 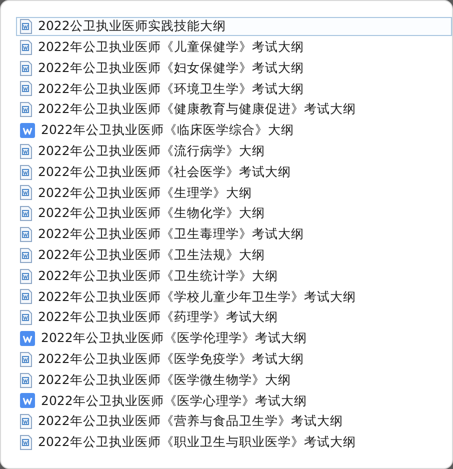 I want to click on file-item: 2022年公卫执业医师《营养与食品卫生学》考试大纲, so click(x=234, y=422).